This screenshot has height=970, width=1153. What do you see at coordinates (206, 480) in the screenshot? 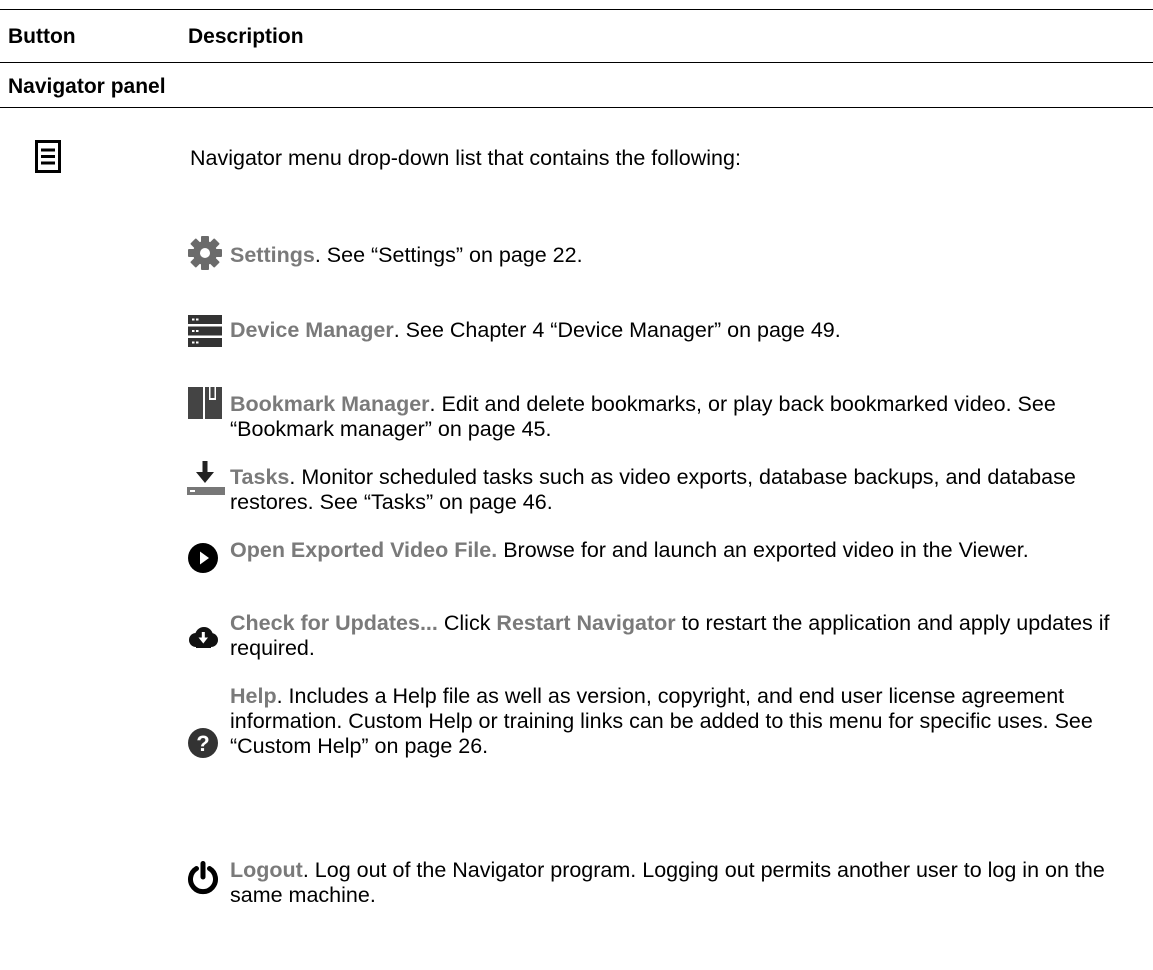
I see `download-tray-icon` at bounding box center [206, 480].